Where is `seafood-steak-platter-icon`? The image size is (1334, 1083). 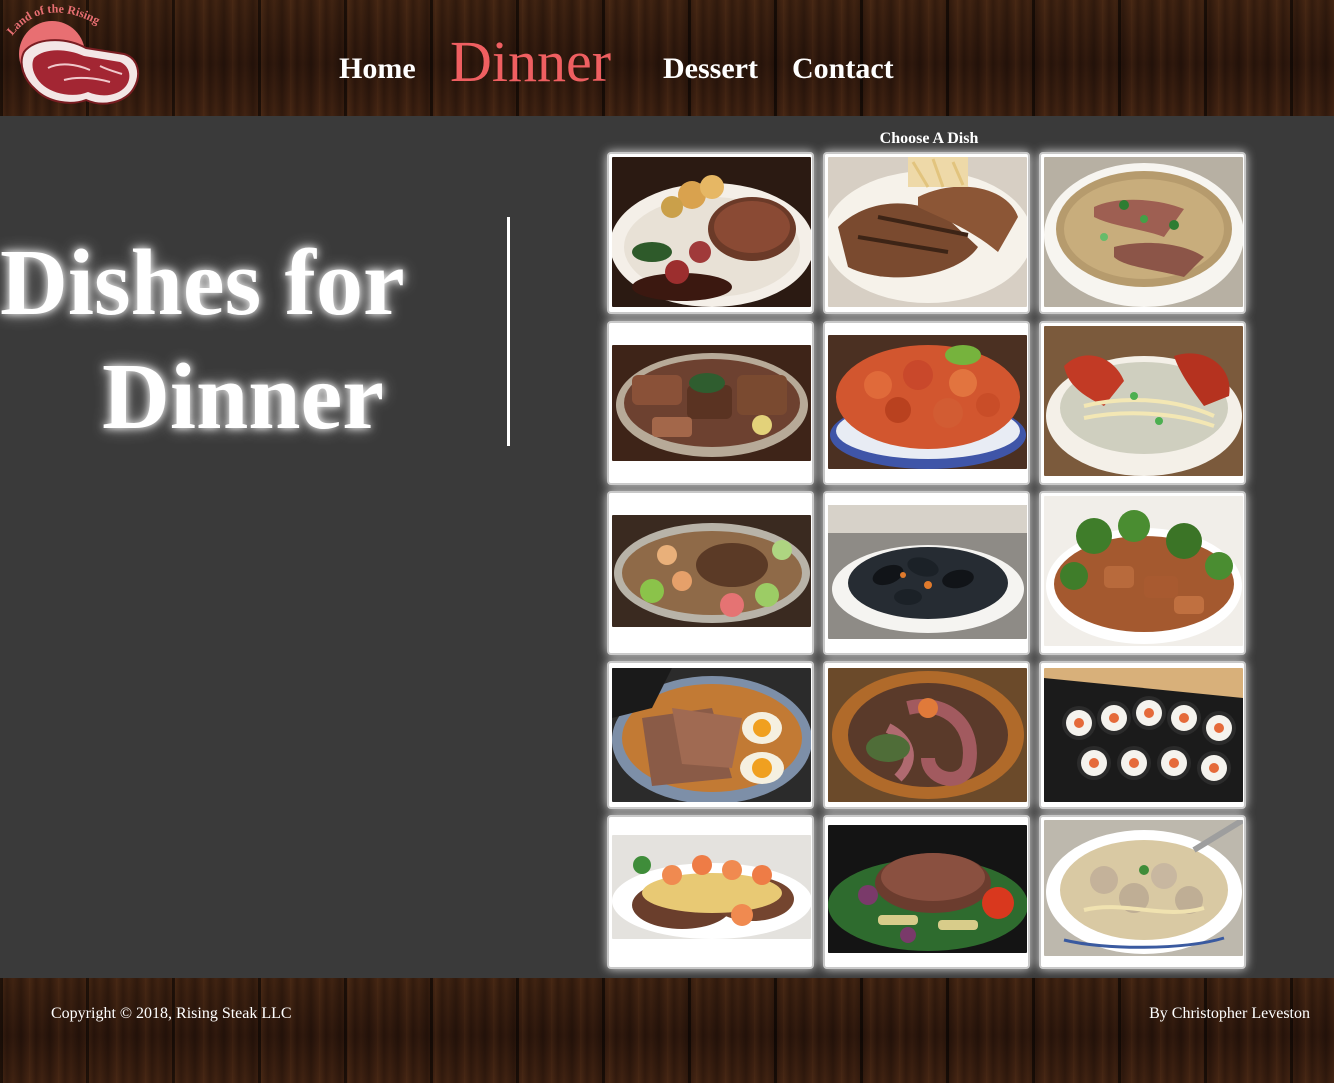 seafood-steak-platter-icon is located at coordinates (711, 571).